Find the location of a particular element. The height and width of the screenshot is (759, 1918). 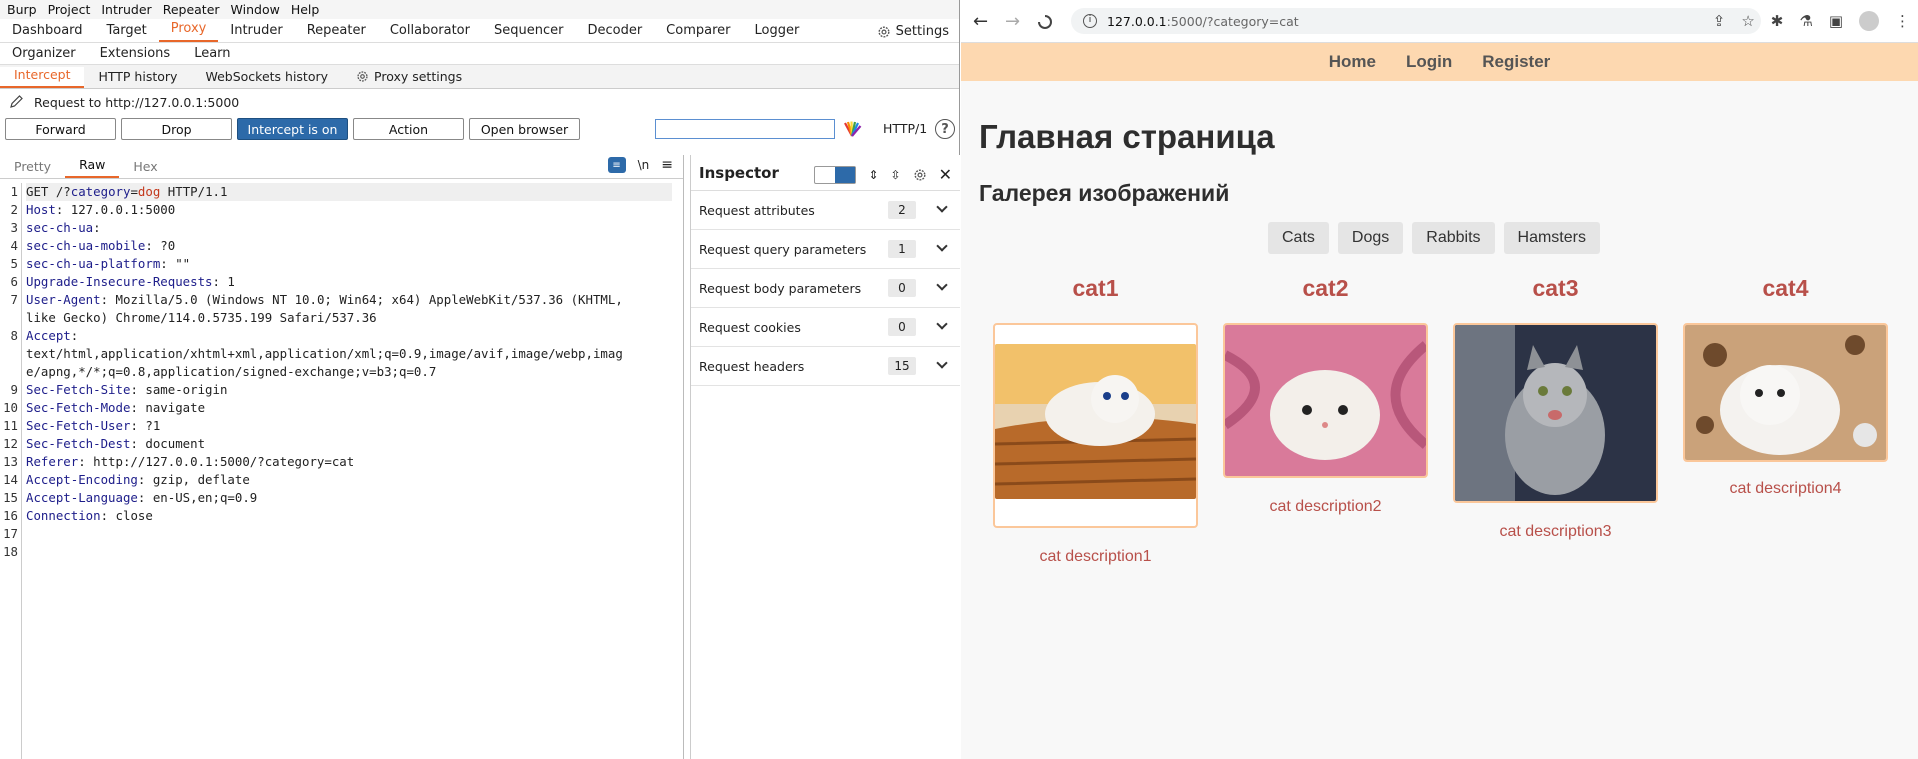

tab-http-history: HTTP history is located at coordinates (137, 78).